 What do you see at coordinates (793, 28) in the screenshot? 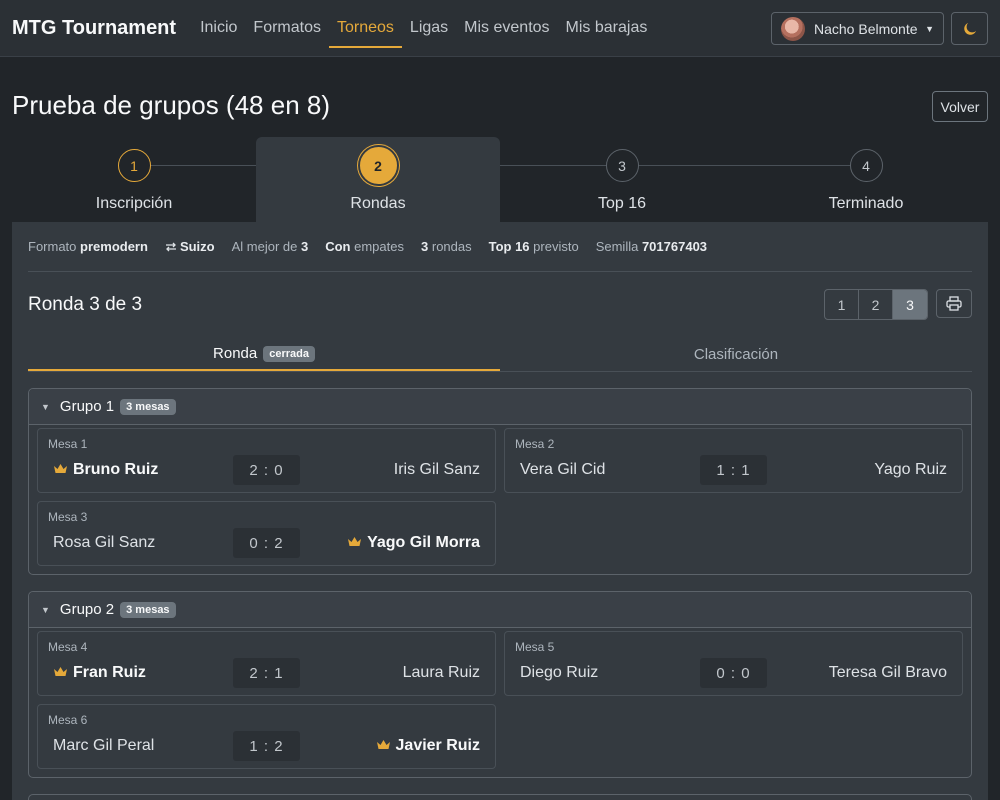
I see `avatar` at bounding box center [793, 28].